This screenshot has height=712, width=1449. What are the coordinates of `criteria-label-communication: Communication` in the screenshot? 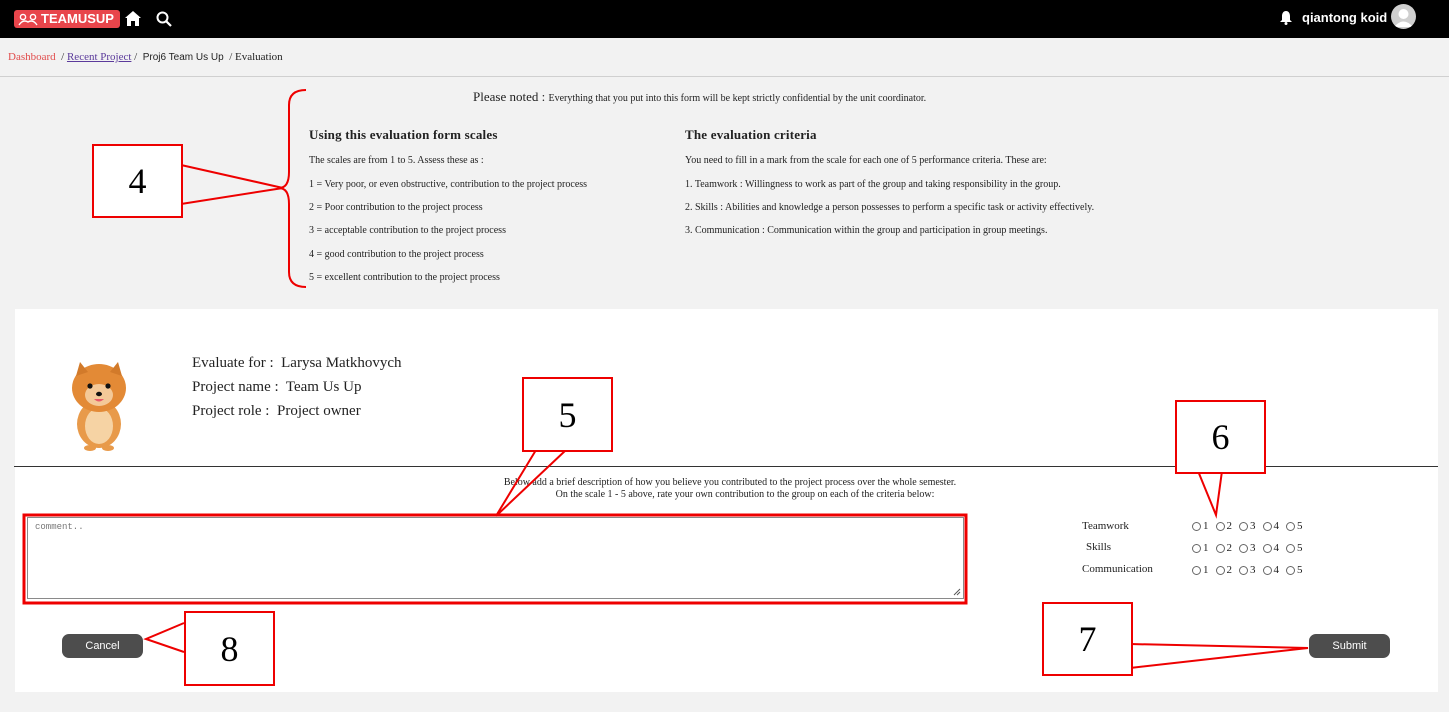 It's located at (1117, 569).